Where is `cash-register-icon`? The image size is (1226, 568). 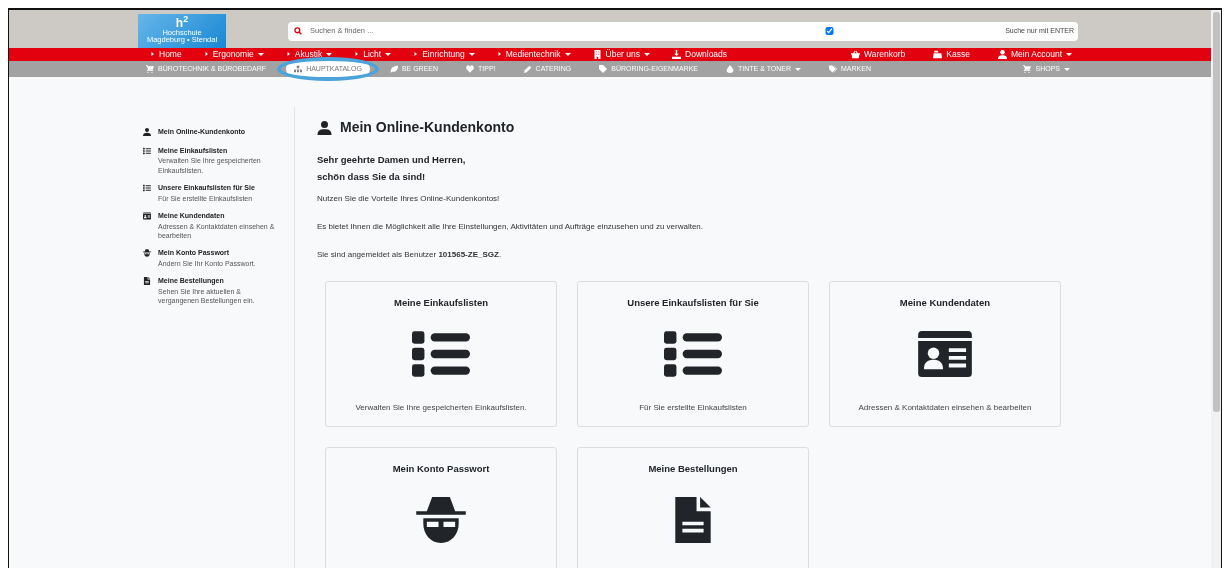 cash-register-icon is located at coordinates (938, 54).